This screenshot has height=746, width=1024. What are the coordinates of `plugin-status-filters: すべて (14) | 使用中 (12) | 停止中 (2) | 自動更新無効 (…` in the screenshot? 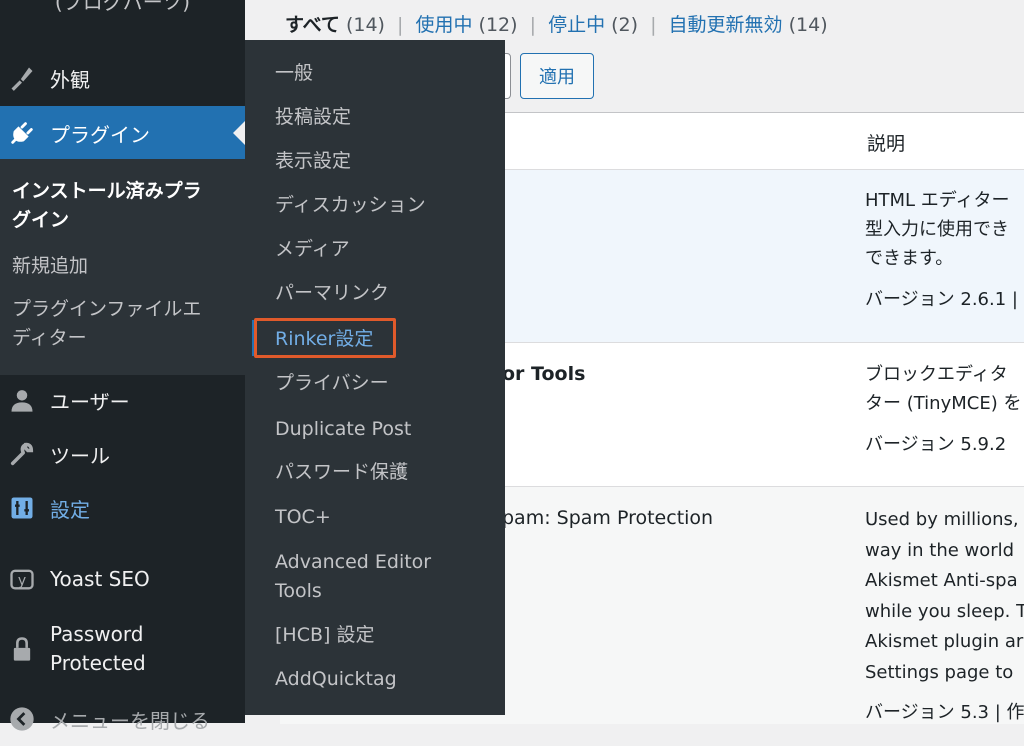 It's located at (556, 25).